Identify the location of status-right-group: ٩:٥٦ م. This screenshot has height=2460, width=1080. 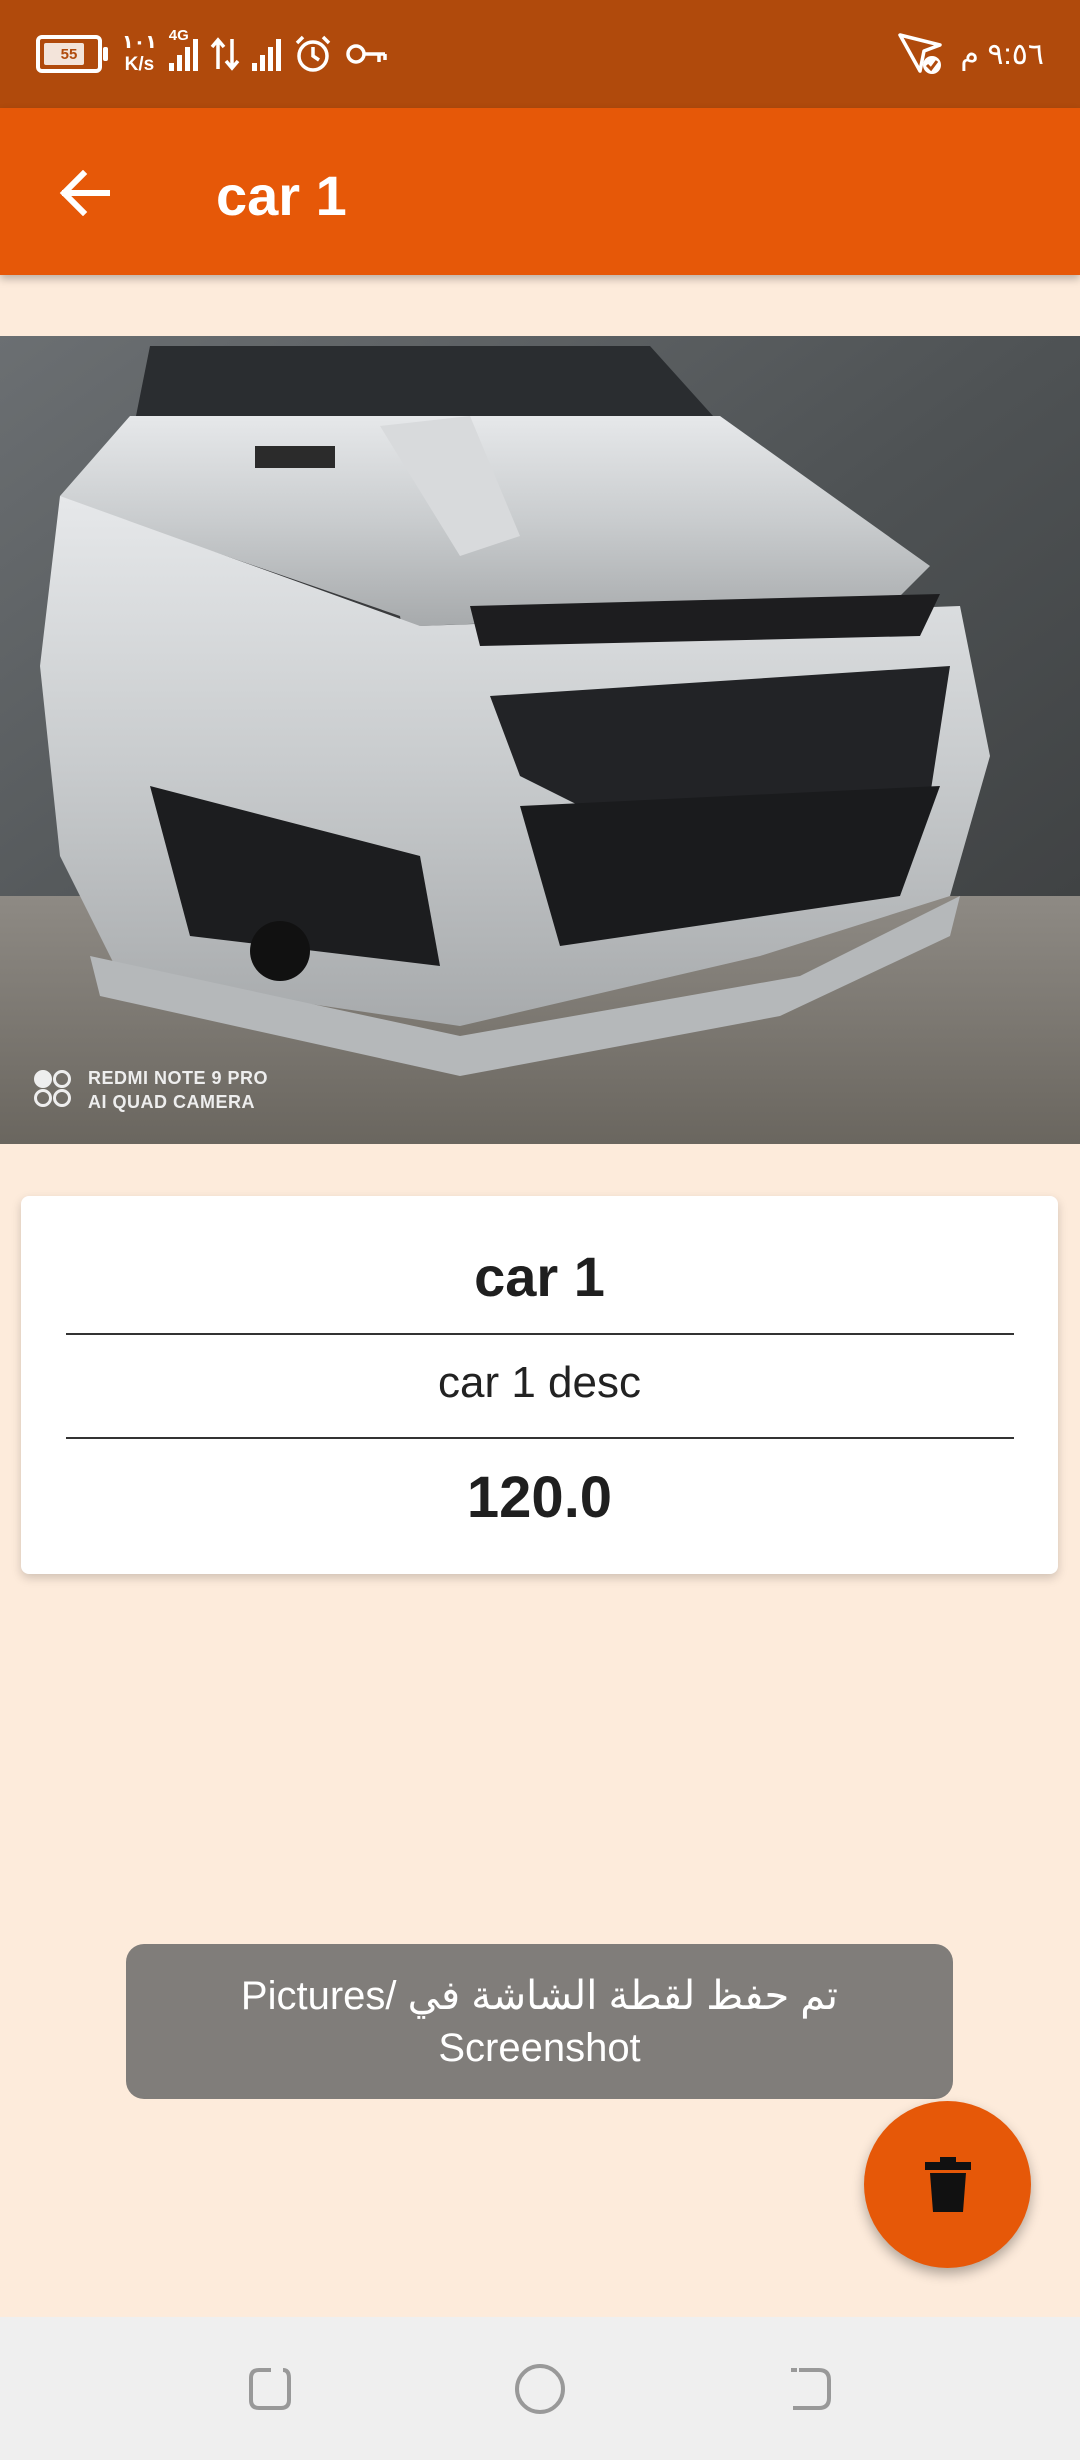
(970, 54).